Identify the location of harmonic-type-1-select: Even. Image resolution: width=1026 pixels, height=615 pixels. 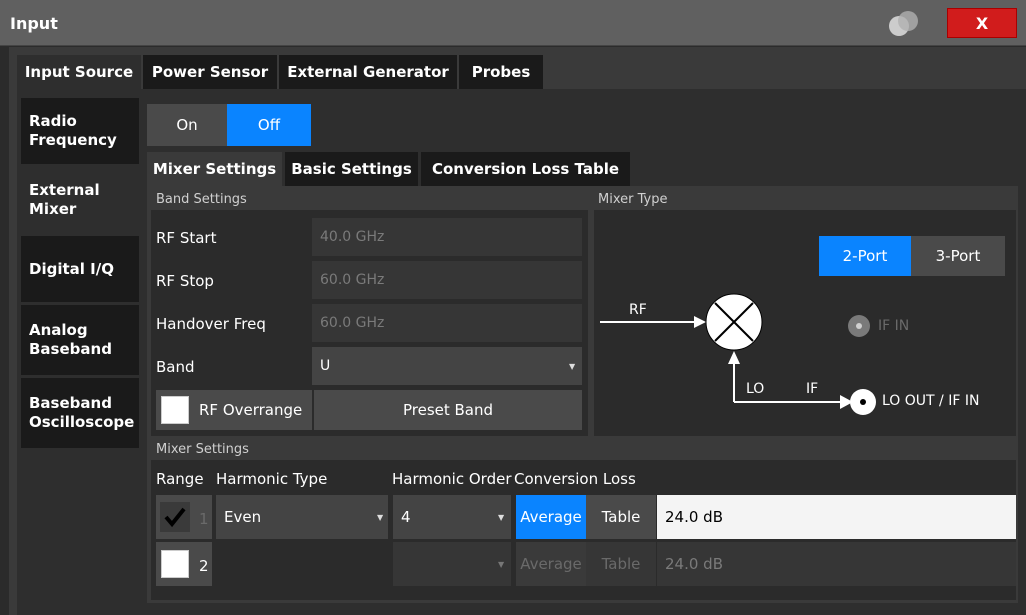
(302, 517).